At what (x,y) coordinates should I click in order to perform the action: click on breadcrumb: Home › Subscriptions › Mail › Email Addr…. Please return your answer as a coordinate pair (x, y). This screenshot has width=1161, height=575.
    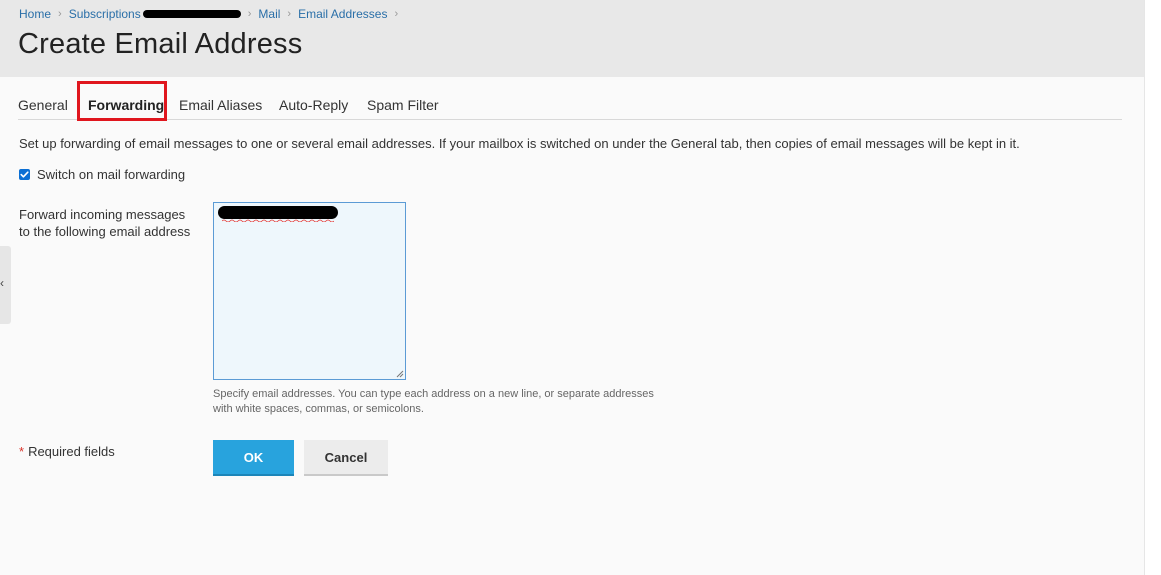
    Looking at the image, I should click on (212, 14).